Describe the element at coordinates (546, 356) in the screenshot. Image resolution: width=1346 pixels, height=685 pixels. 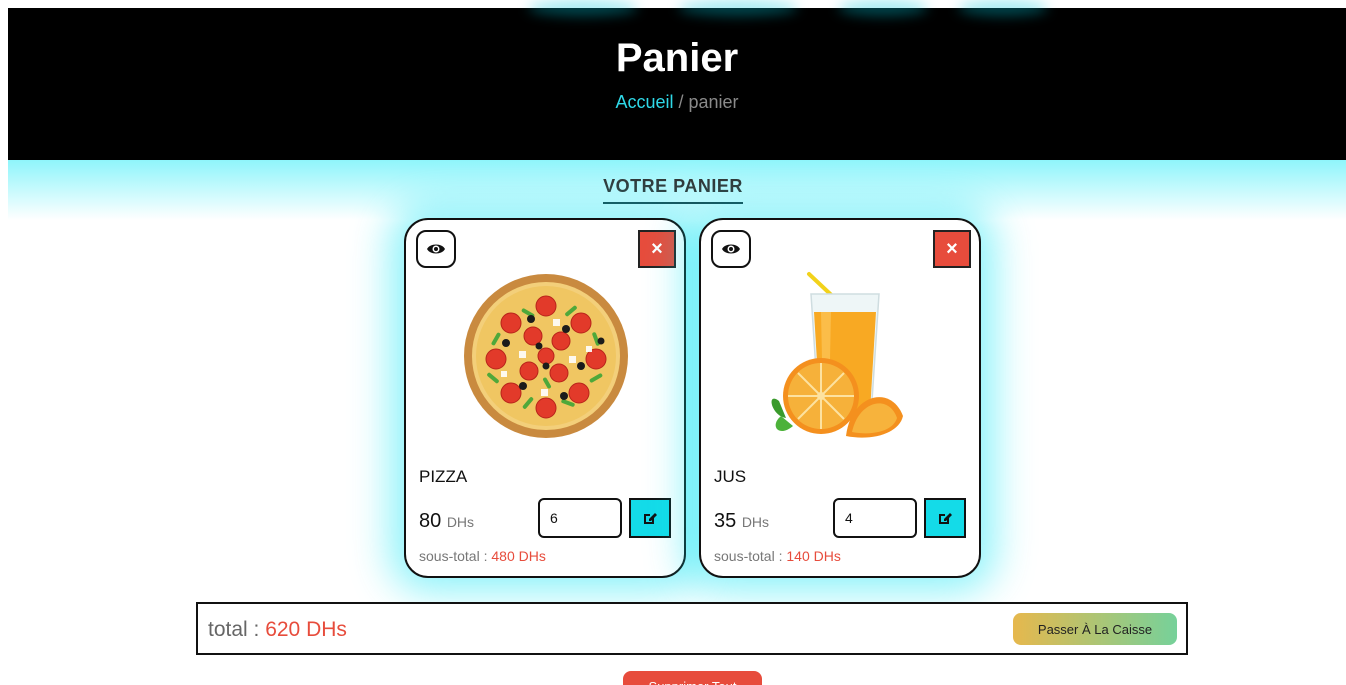
I see `pizza-image` at that location.